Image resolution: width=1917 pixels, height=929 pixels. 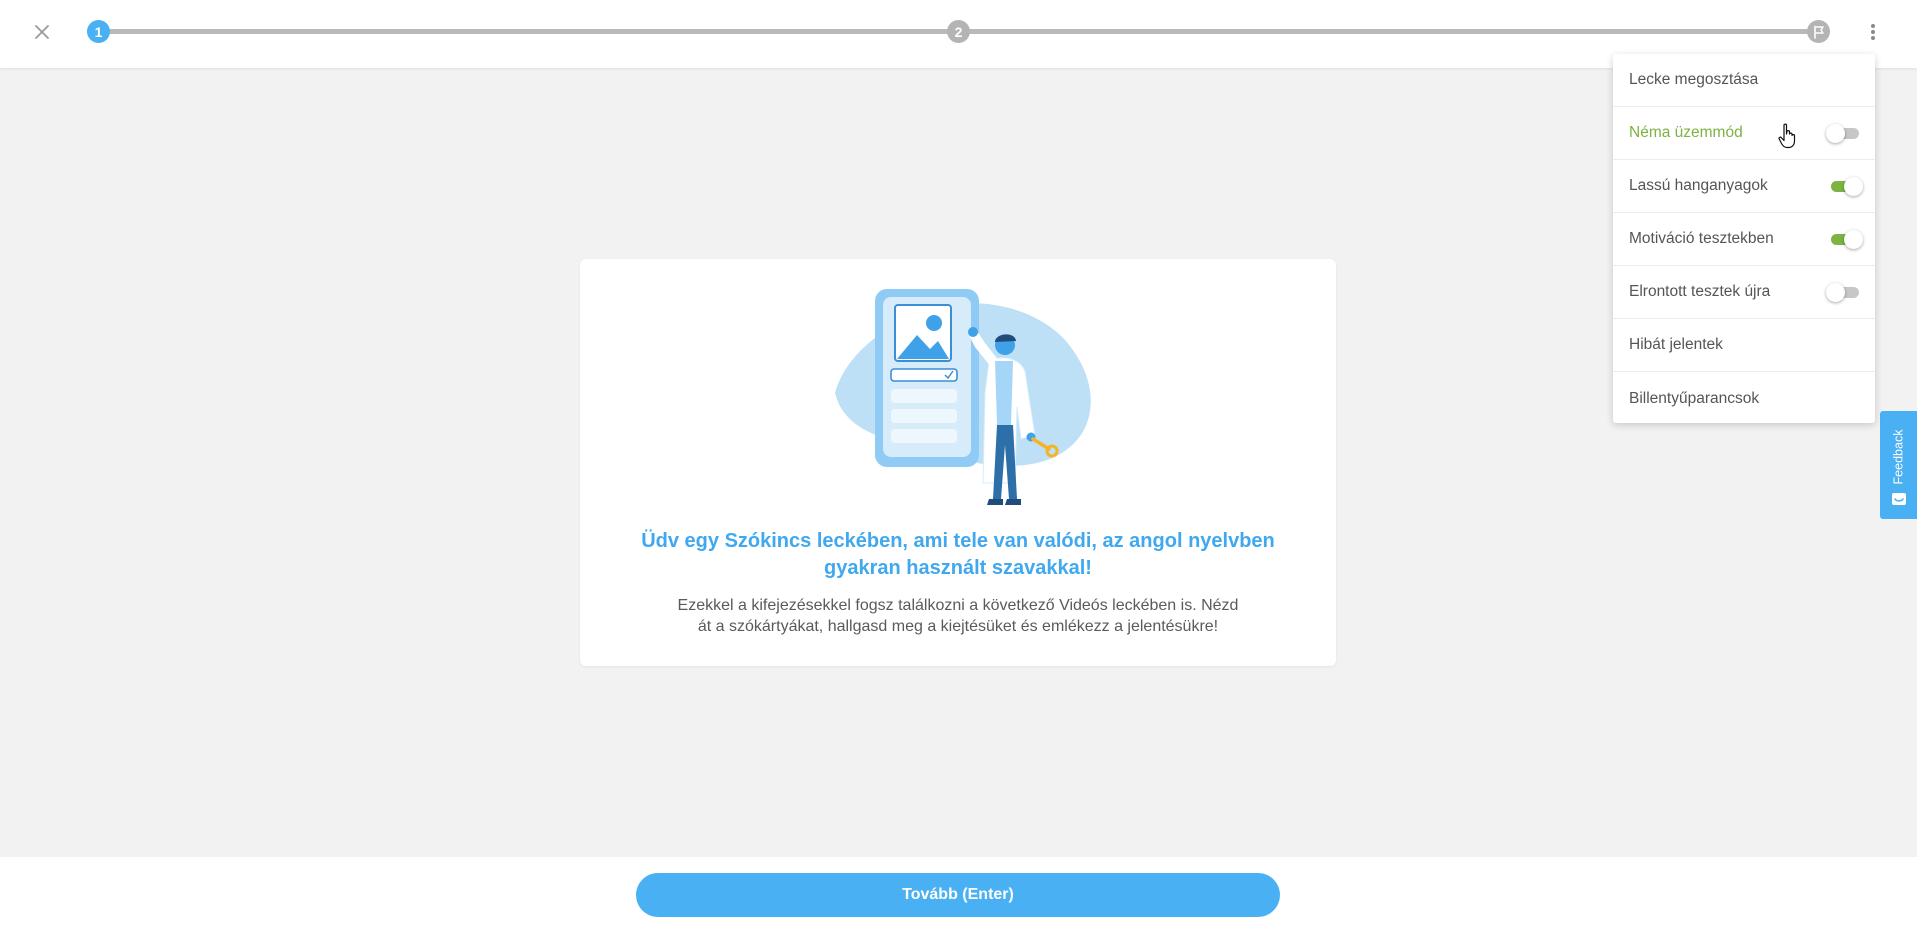 I want to click on slow-audio-toggle, so click(x=1846, y=186).